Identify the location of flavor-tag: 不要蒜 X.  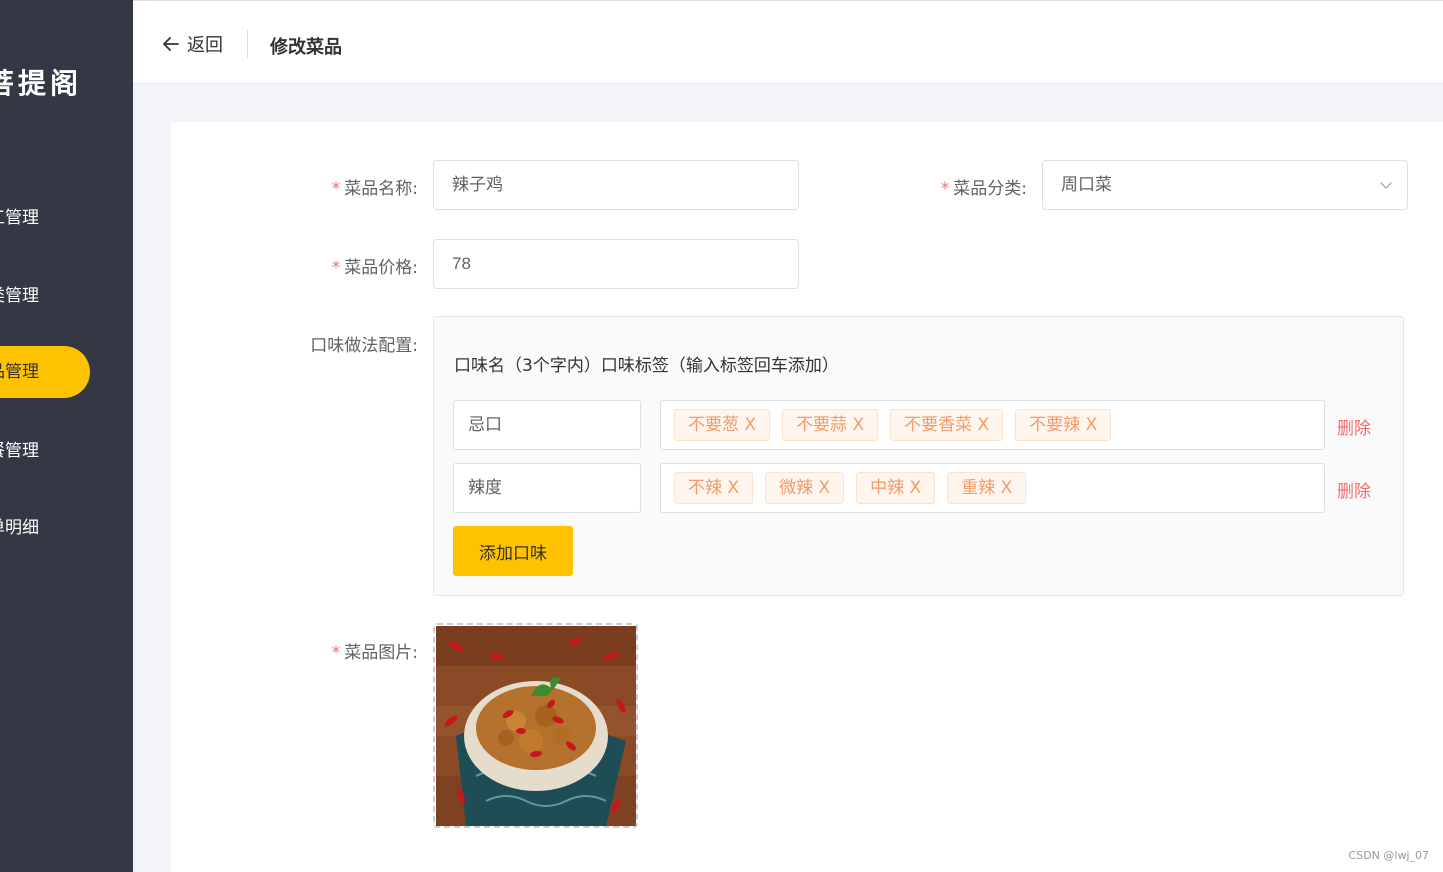
(830, 425).